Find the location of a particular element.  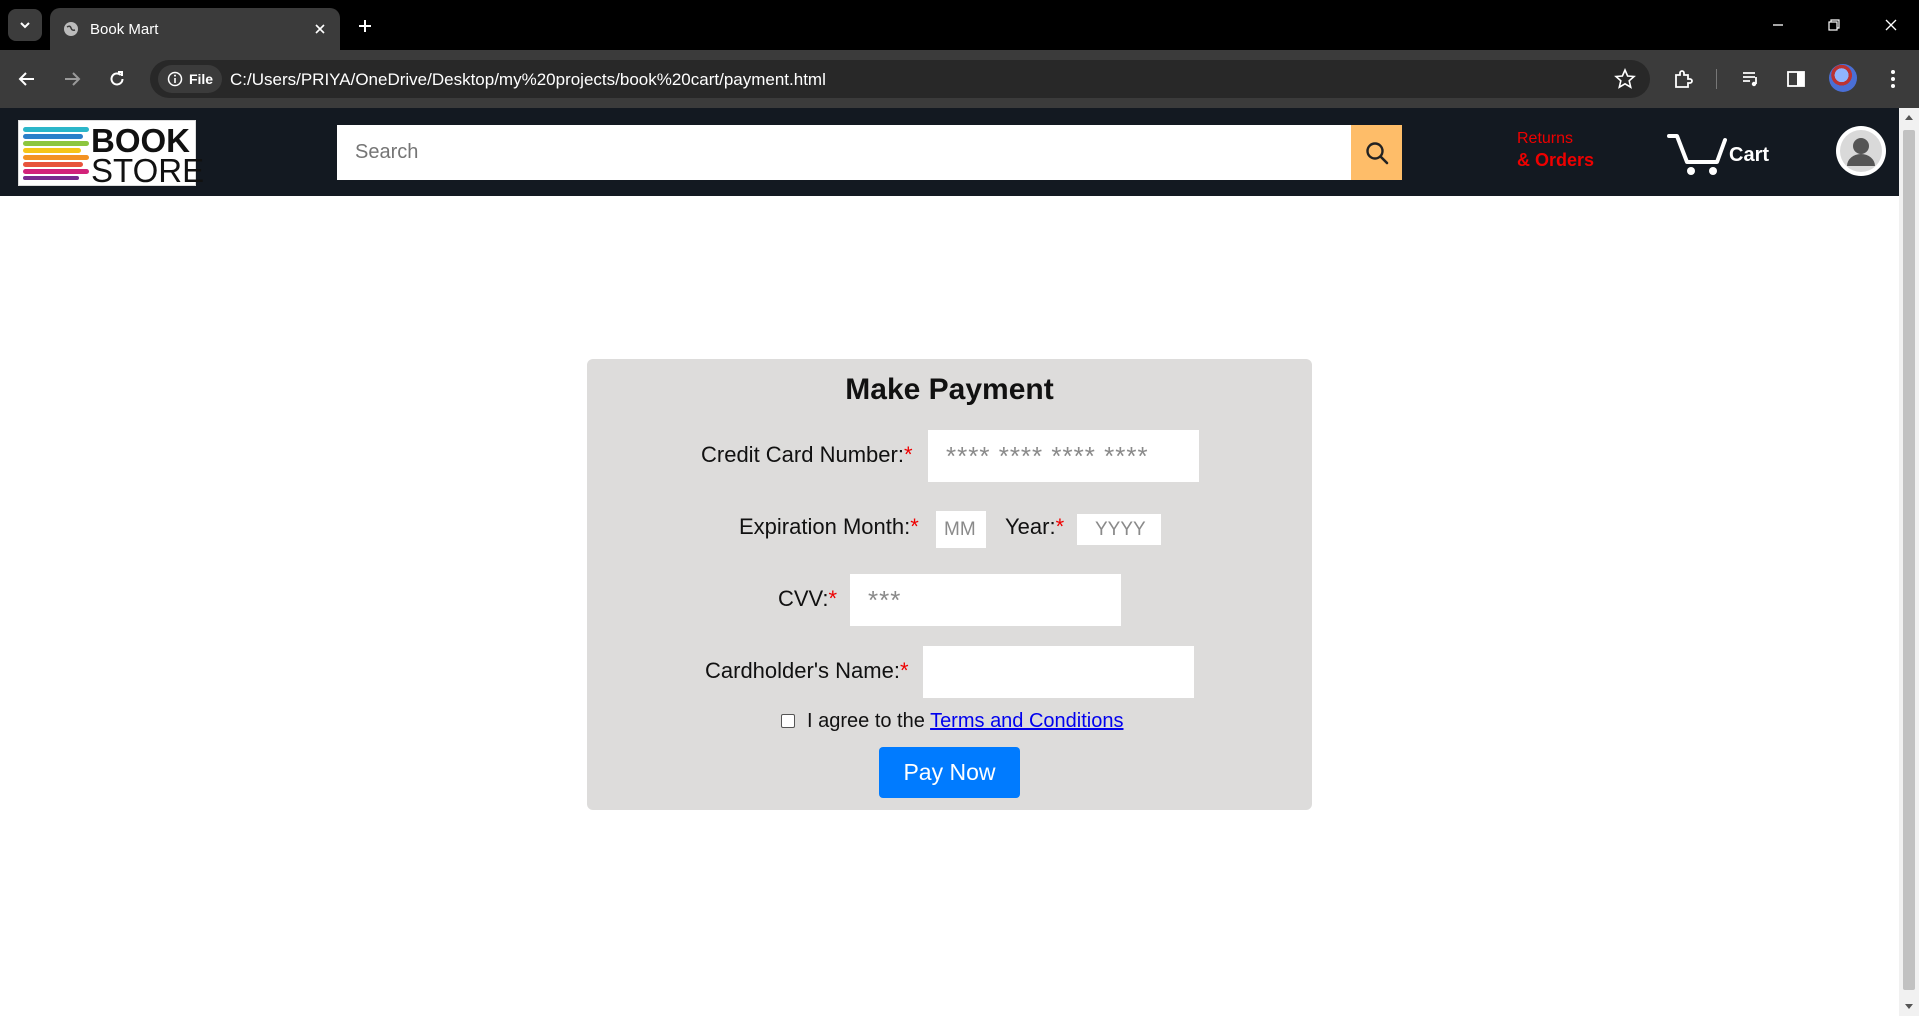

playlist-icon is located at coordinates (1750, 79).